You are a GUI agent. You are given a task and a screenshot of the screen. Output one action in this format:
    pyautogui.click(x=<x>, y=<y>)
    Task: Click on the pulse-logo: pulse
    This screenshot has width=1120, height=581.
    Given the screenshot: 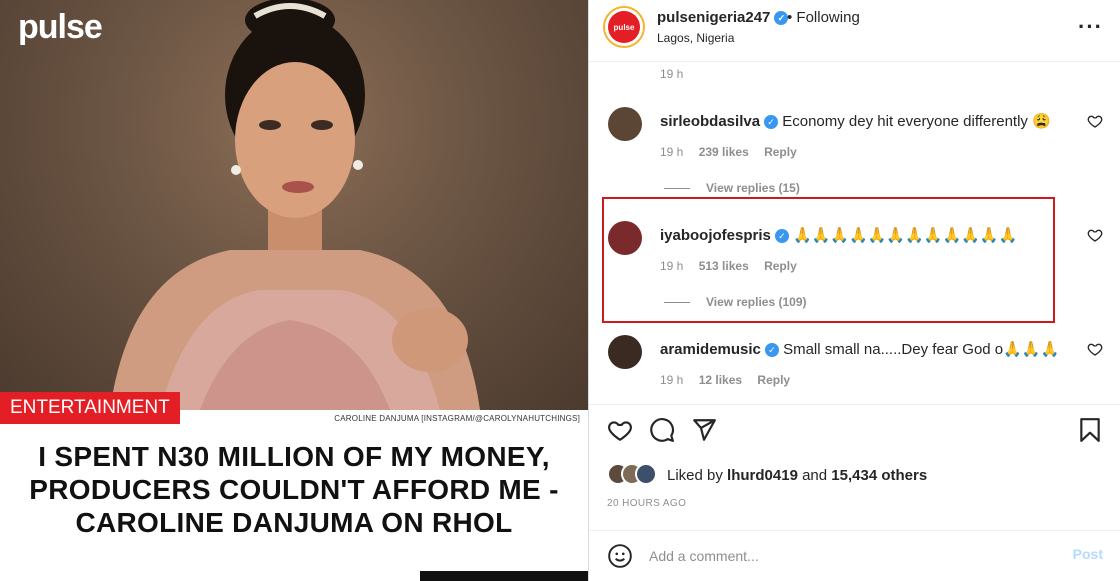 What is the action you would take?
    pyautogui.click(x=60, y=27)
    